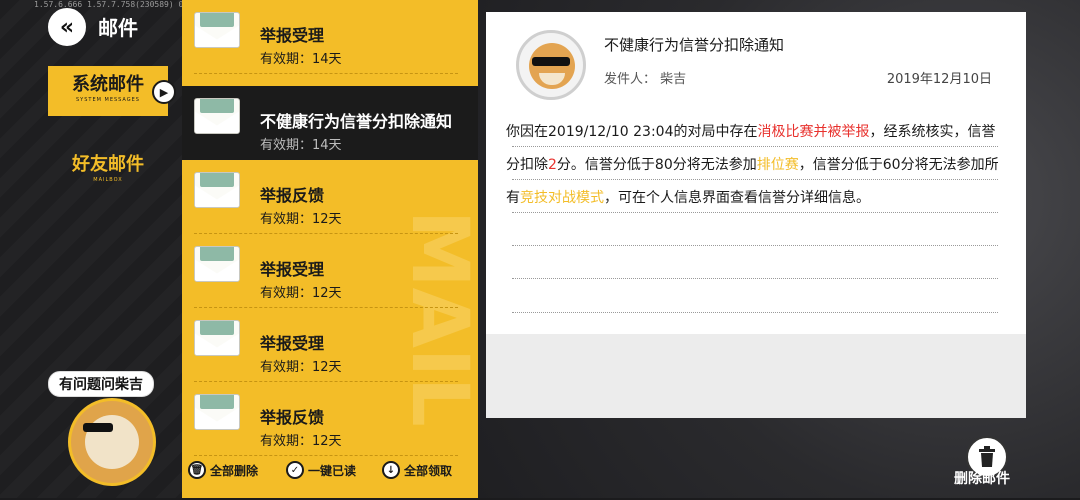  I want to click on check-icon: ✓, so click(295, 470).